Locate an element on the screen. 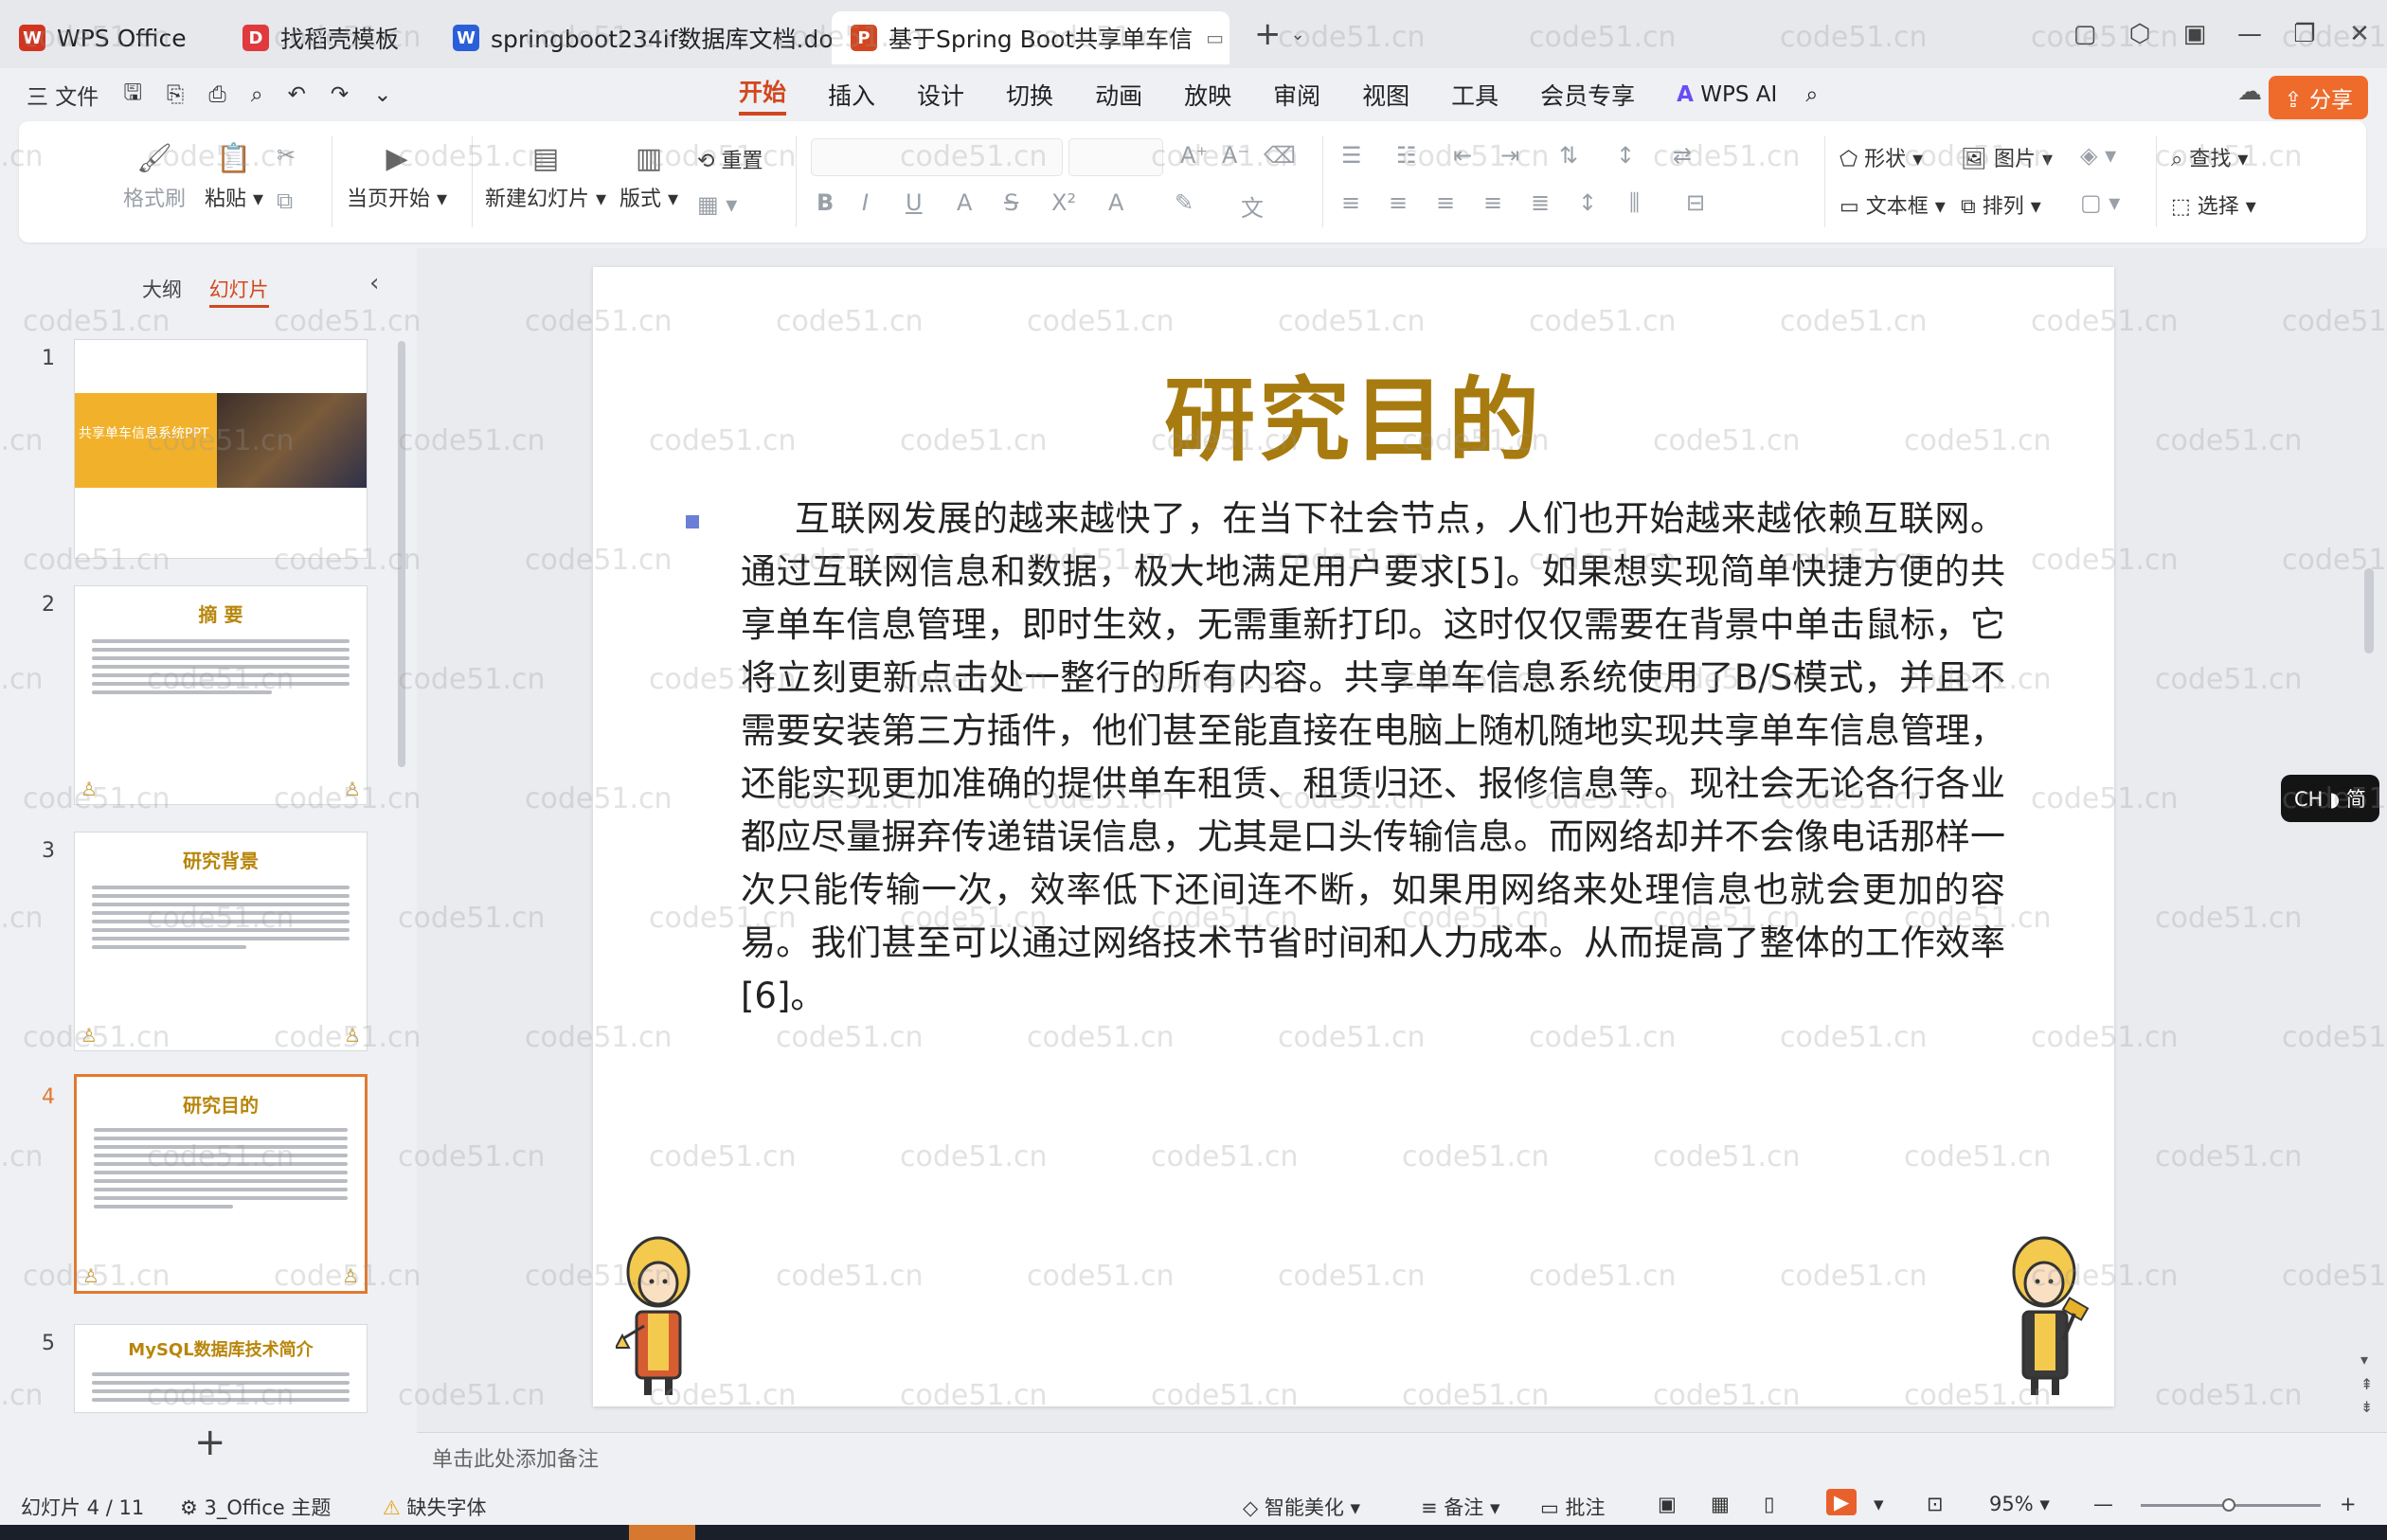 This screenshot has width=2387, height=1540. thumbnail-scrollbar is located at coordinates (401, 554).